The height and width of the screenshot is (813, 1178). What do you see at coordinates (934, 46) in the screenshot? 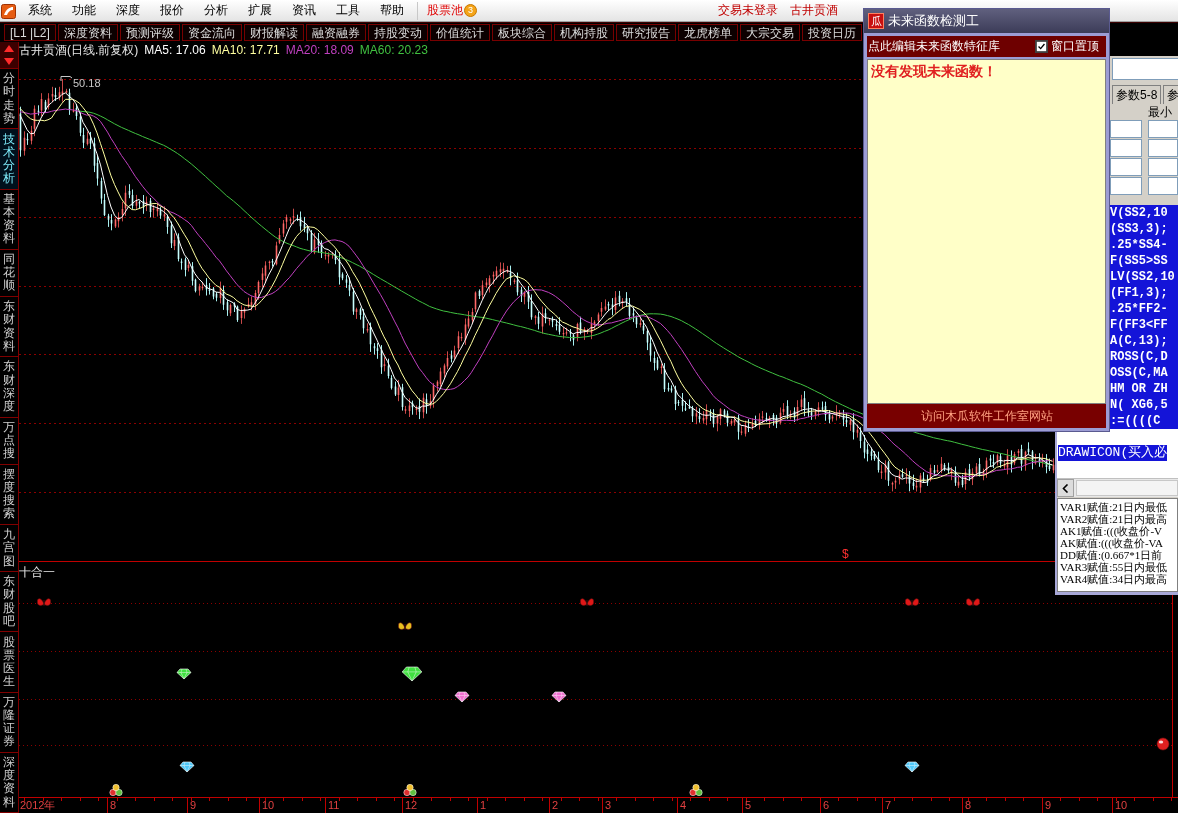
I see `edit-link: 点此编辑未来函数特征库` at bounding box center [934, 46].